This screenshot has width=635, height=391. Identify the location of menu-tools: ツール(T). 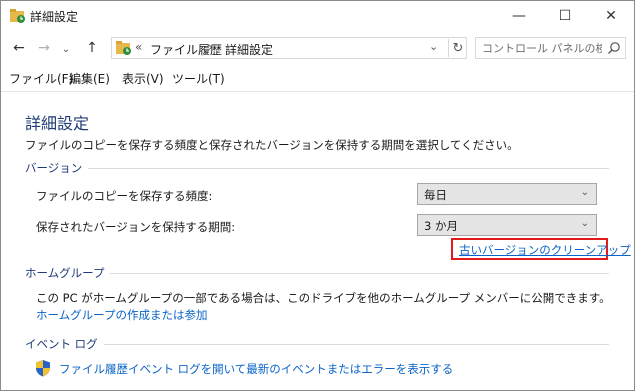
(198, 78).